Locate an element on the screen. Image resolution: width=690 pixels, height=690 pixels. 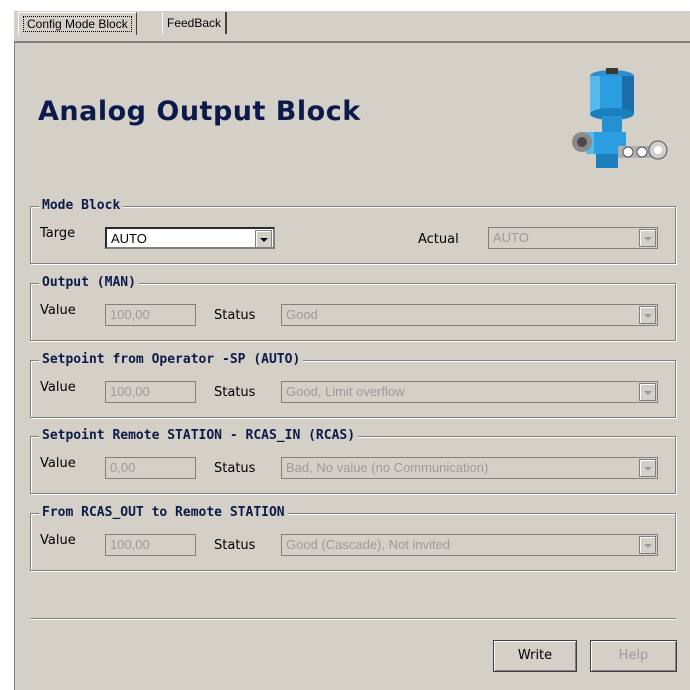
output-status-select: Good is located at coordinates (469, 315).